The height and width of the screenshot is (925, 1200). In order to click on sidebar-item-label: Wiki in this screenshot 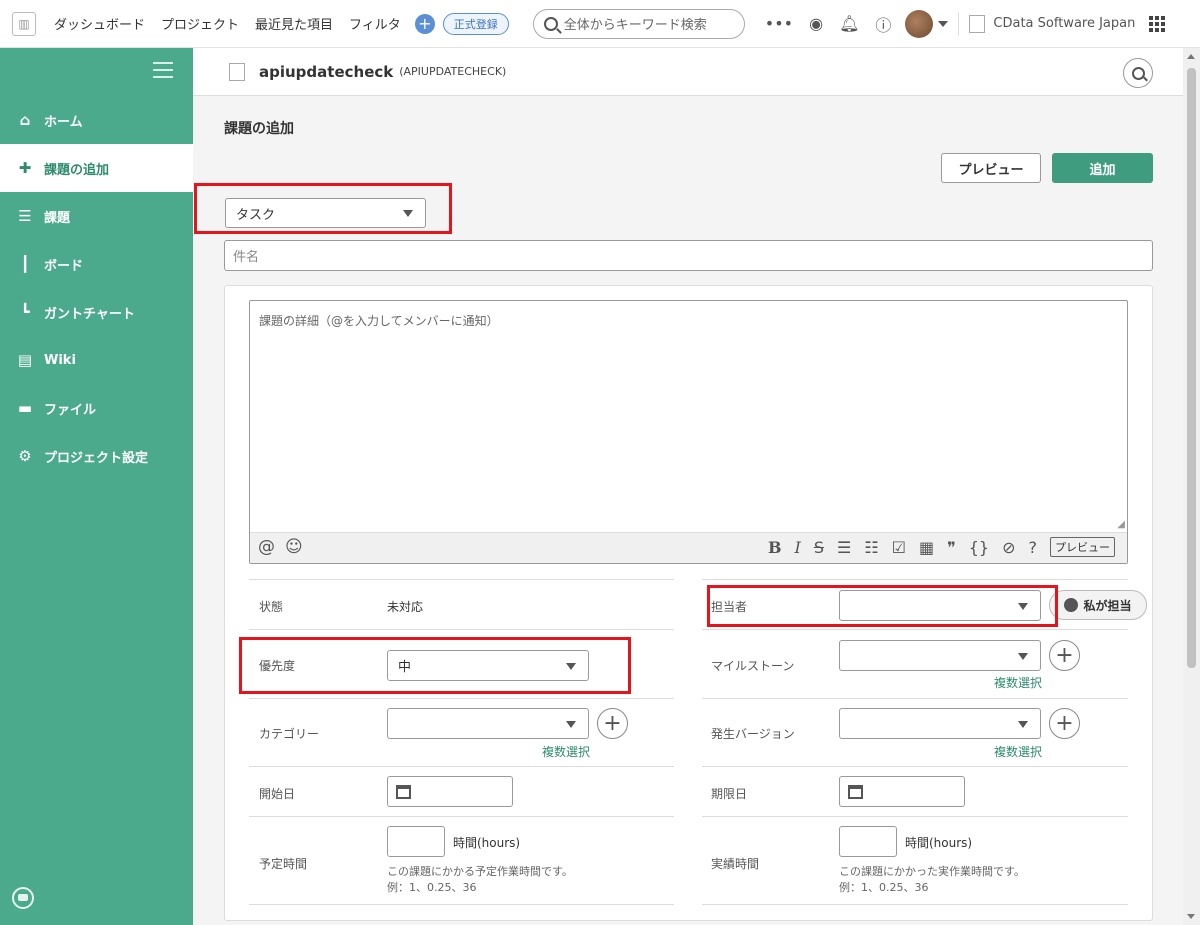, I will do `click(60, 360)`.